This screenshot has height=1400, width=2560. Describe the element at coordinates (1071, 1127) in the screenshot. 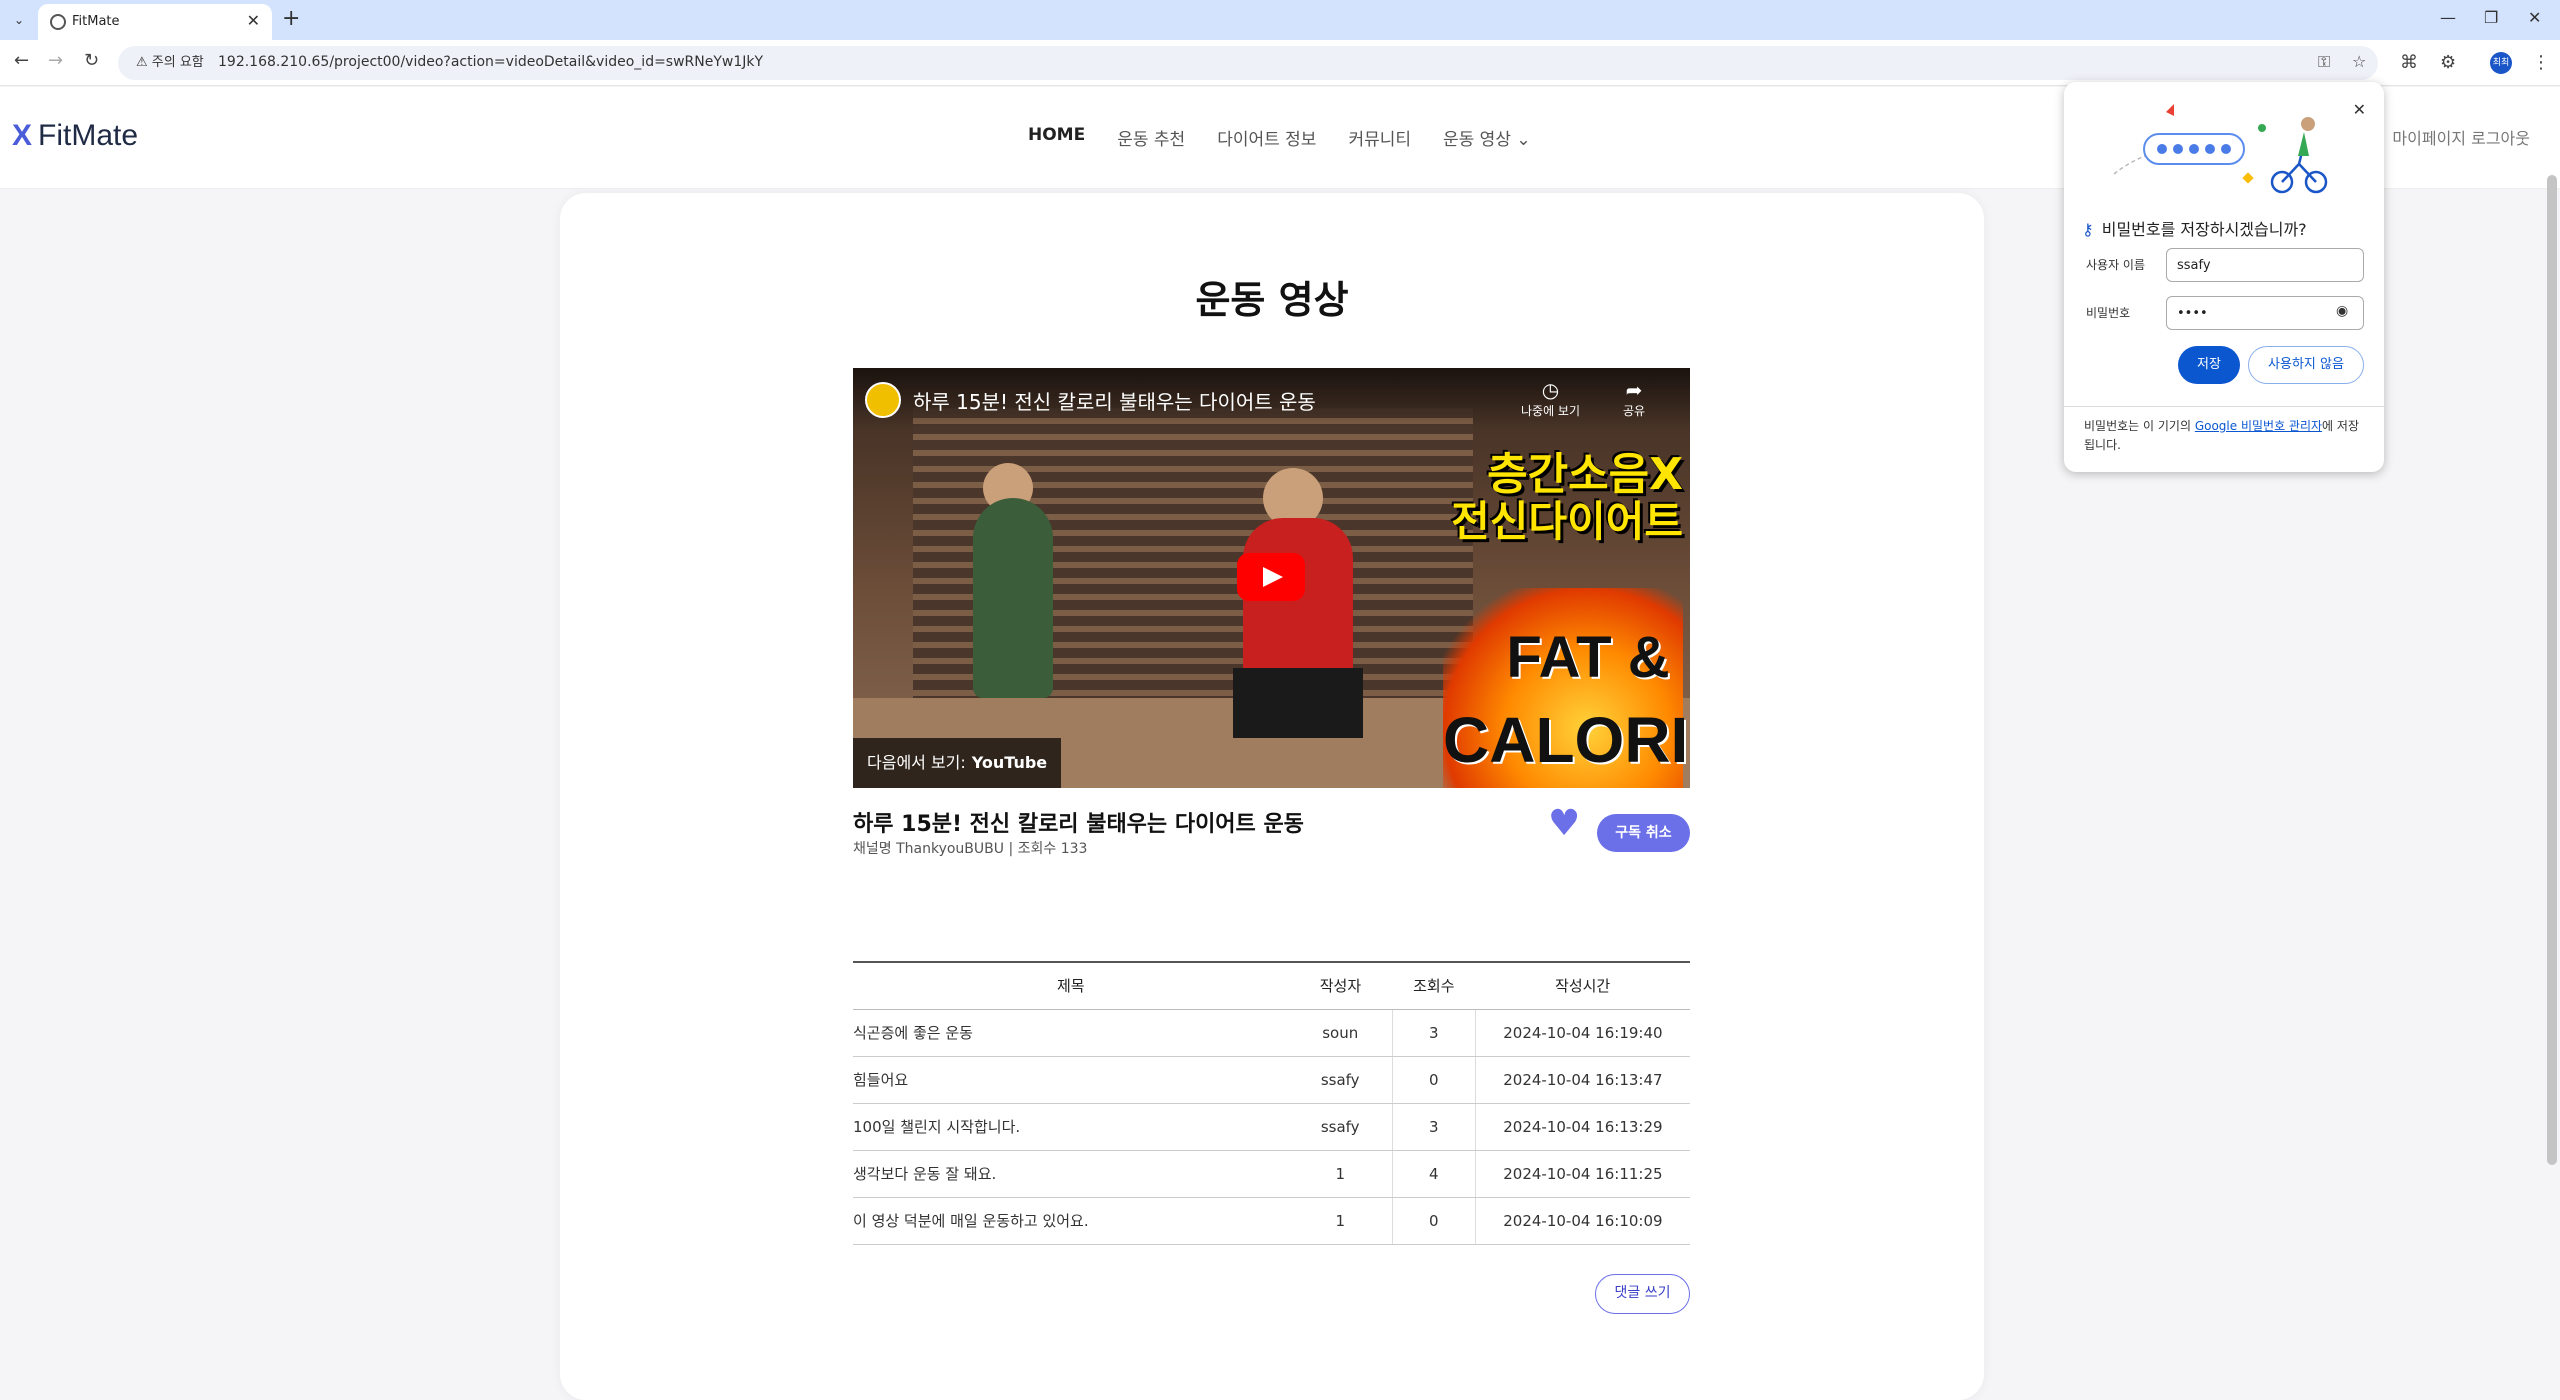

I see `row-title: 100일 챌린지 시작합니다.` at that location.